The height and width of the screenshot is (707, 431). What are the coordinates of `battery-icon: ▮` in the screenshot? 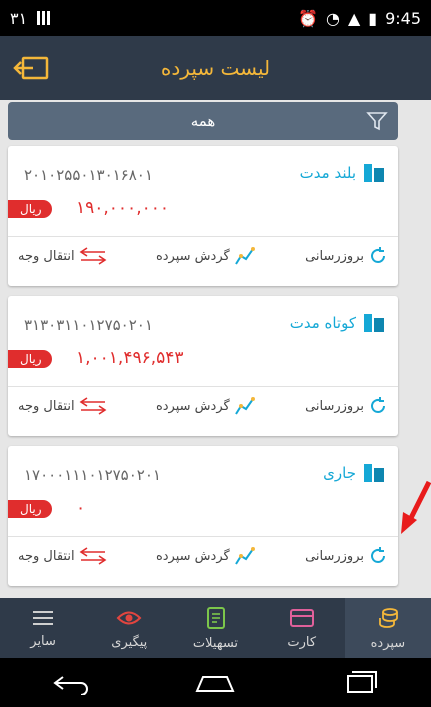 It's located at (373, 18).